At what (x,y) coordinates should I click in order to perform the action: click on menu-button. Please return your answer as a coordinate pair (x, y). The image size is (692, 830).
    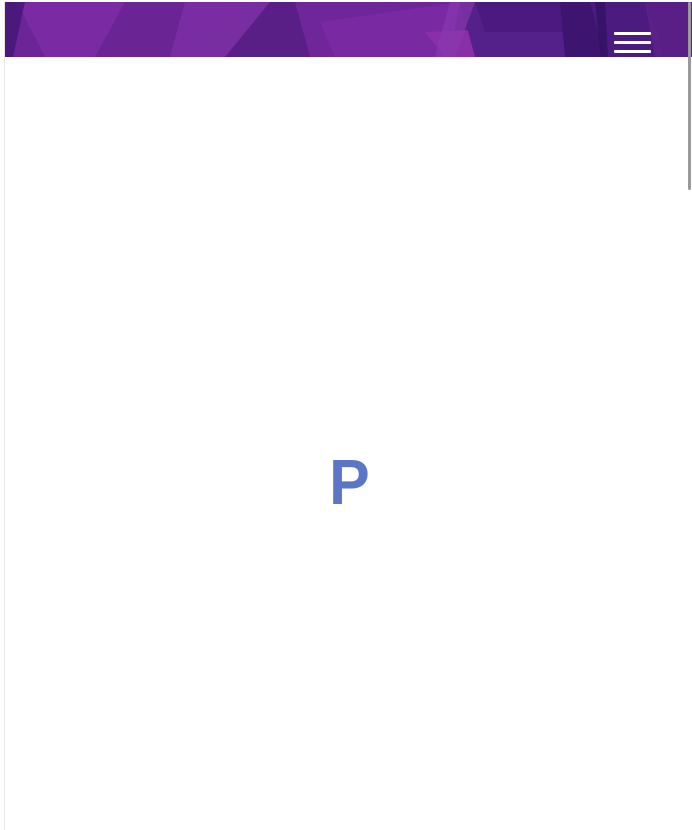
    Looking at the image, I should click on (632, 42).